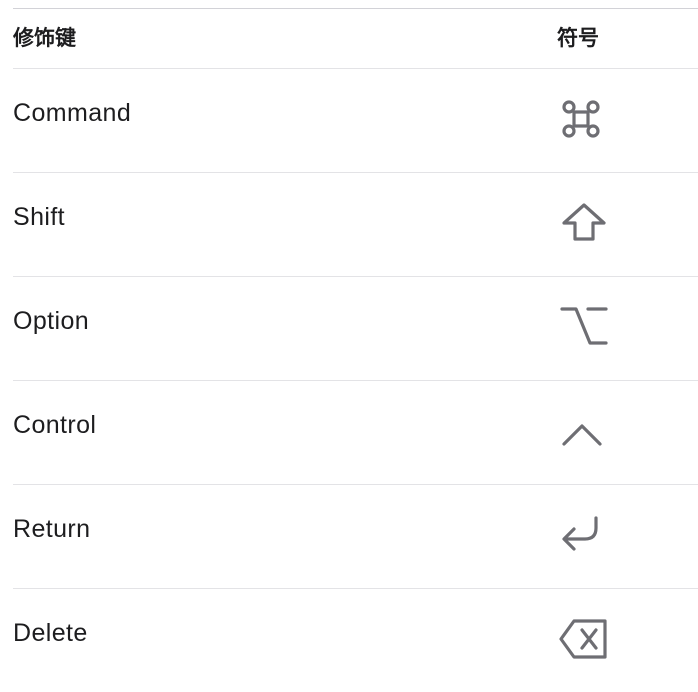  I want to click on delete-symbol-icon, so click(584, 641).